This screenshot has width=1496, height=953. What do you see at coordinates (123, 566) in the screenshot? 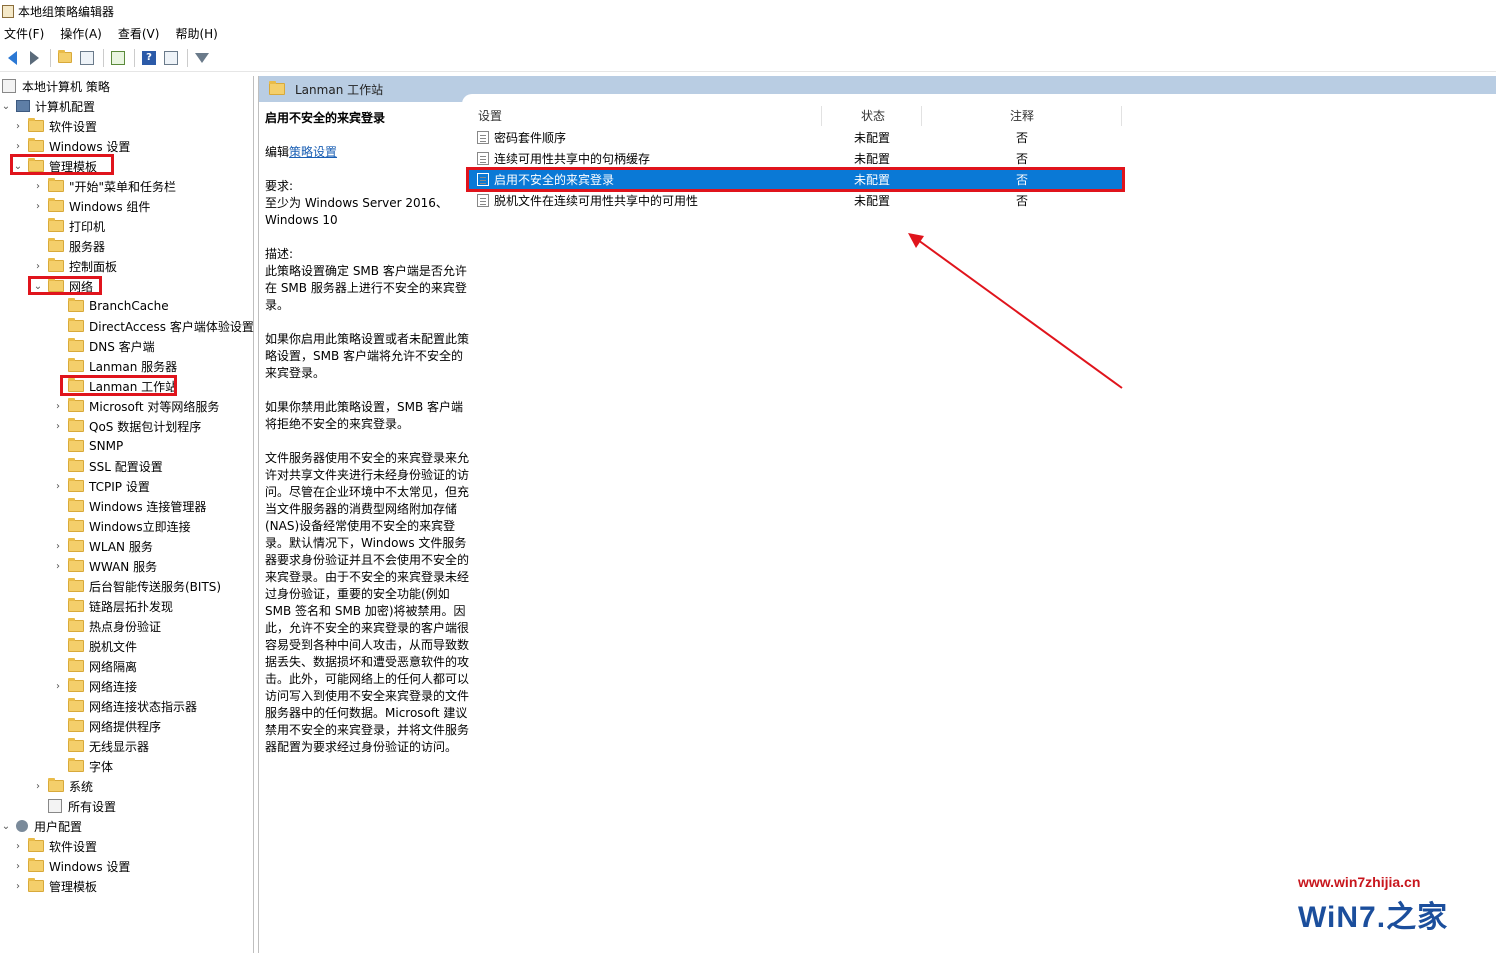
I see `tree-label: WWAN 服务` at bounding box center [123, 566].